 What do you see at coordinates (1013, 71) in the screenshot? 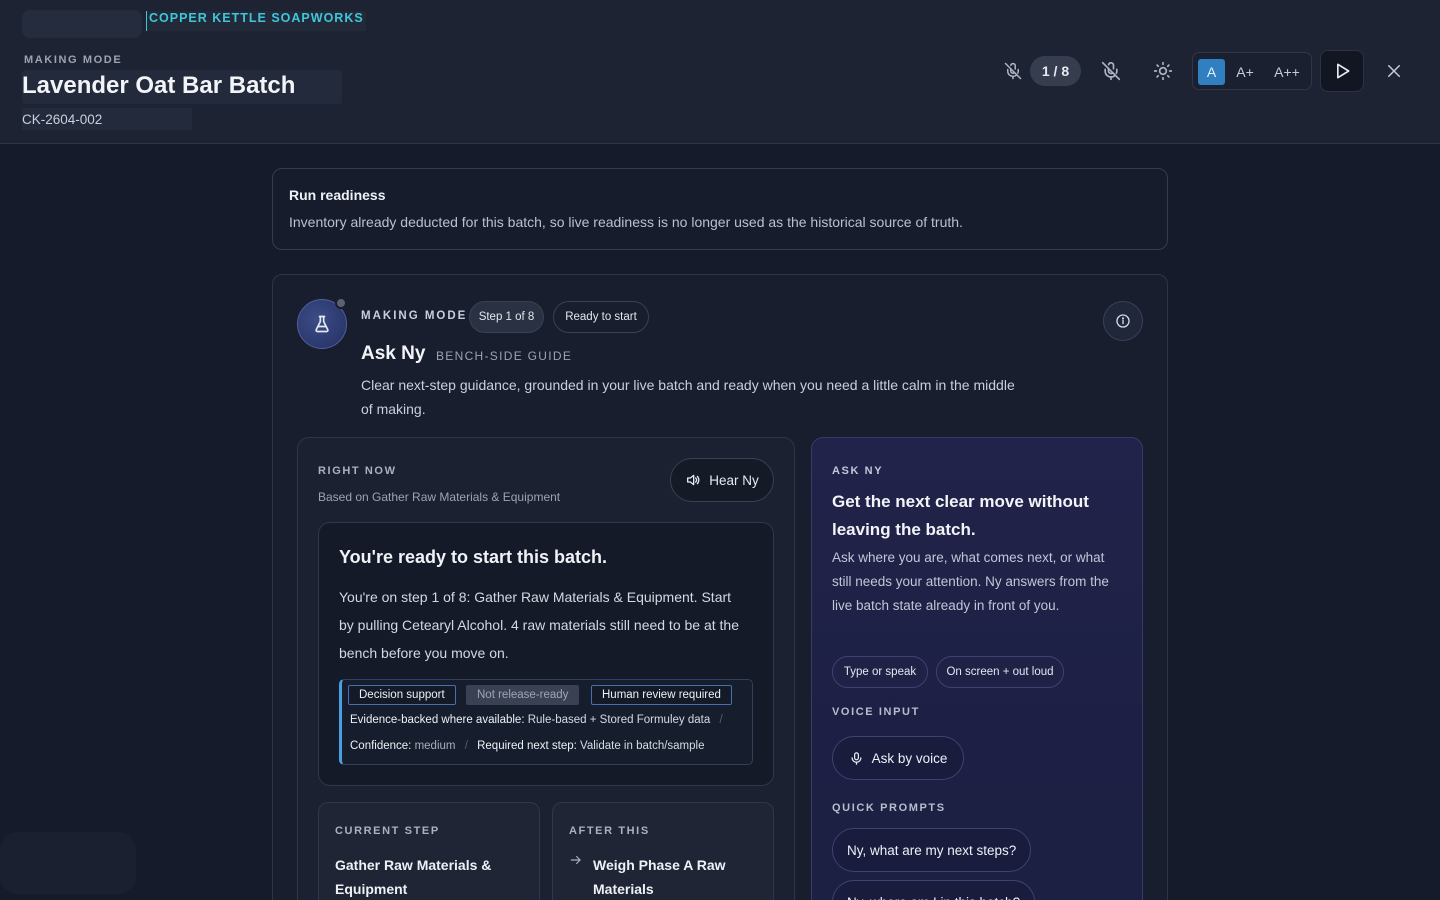
I see `mute-icon` at bounding box center [1013, 71].